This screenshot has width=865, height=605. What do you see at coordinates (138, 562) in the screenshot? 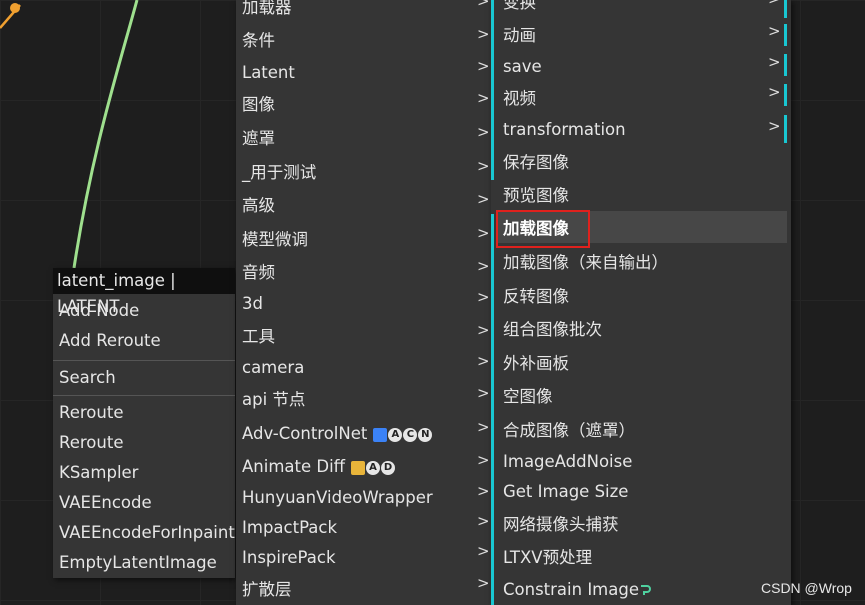
I see `menu-label: EmptyLatentImage` at bounding box center [138, 562].